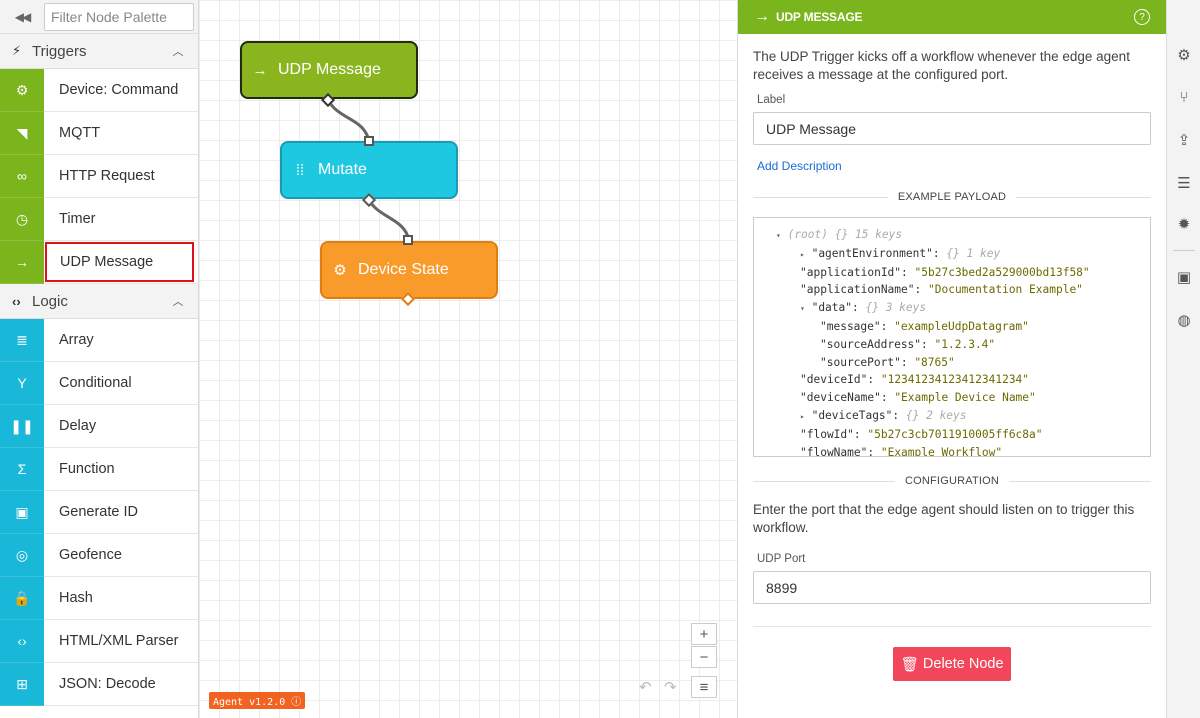 This screenshot has width=1200, height=718. Describe the element at coordinates (22, 383) in the screenshot. I see `fork-icon: Y` at that location.